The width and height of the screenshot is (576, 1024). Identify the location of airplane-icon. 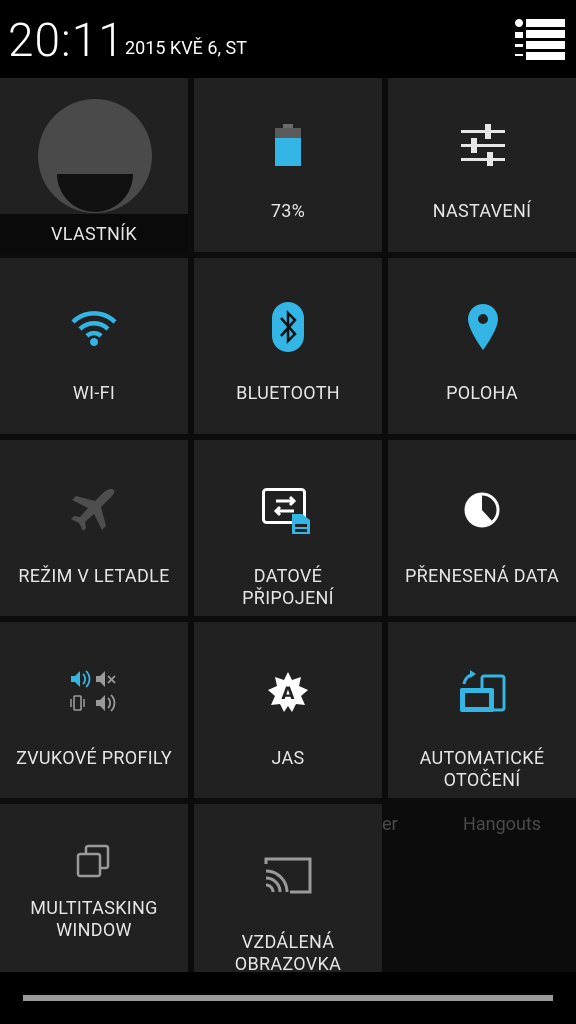
(93, 509).